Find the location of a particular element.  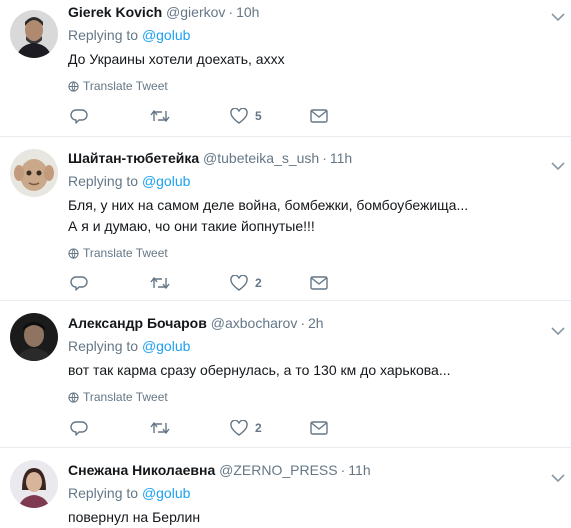

tweet-actions: 5 is located at coordinates (230, 116).